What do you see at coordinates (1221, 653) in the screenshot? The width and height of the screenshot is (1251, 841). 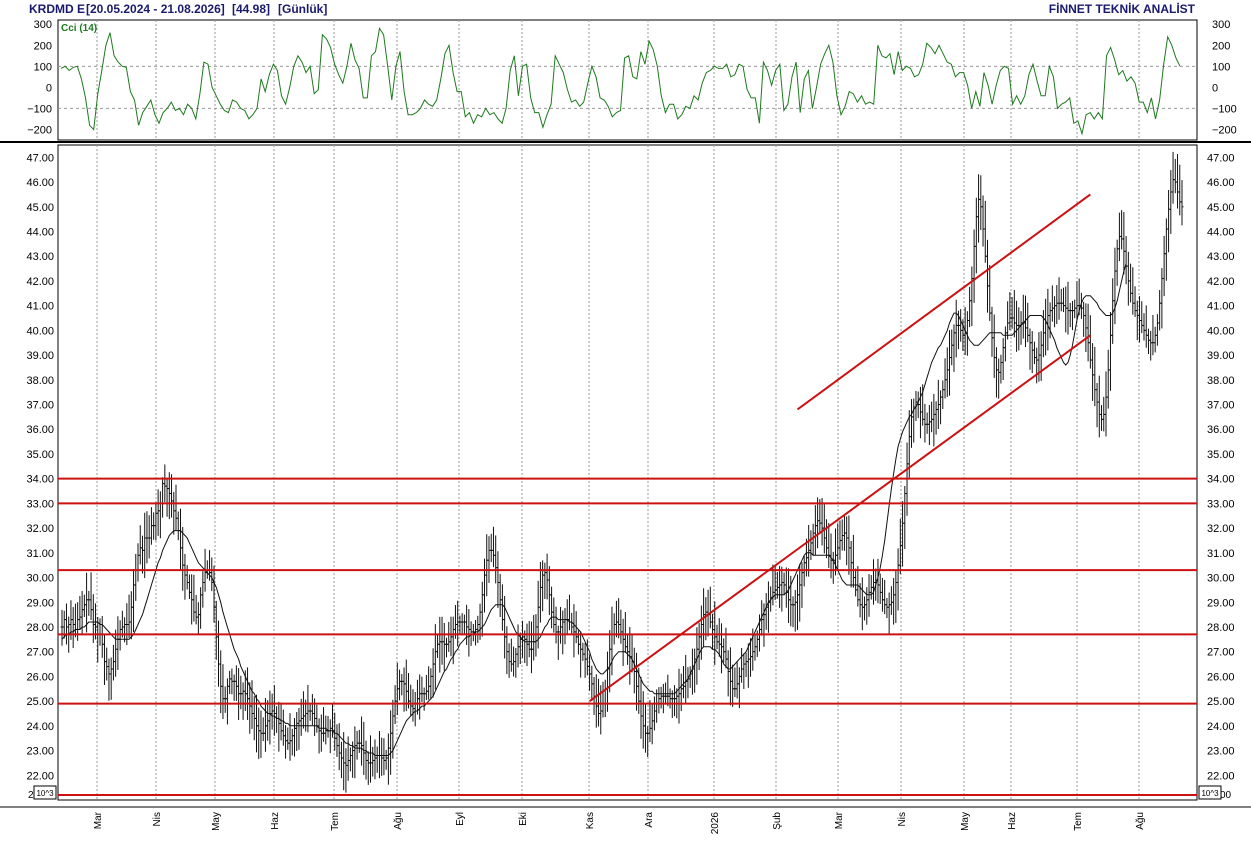 I see `price-y-tick-right: 27.00` at bounding box center [1221, 653].